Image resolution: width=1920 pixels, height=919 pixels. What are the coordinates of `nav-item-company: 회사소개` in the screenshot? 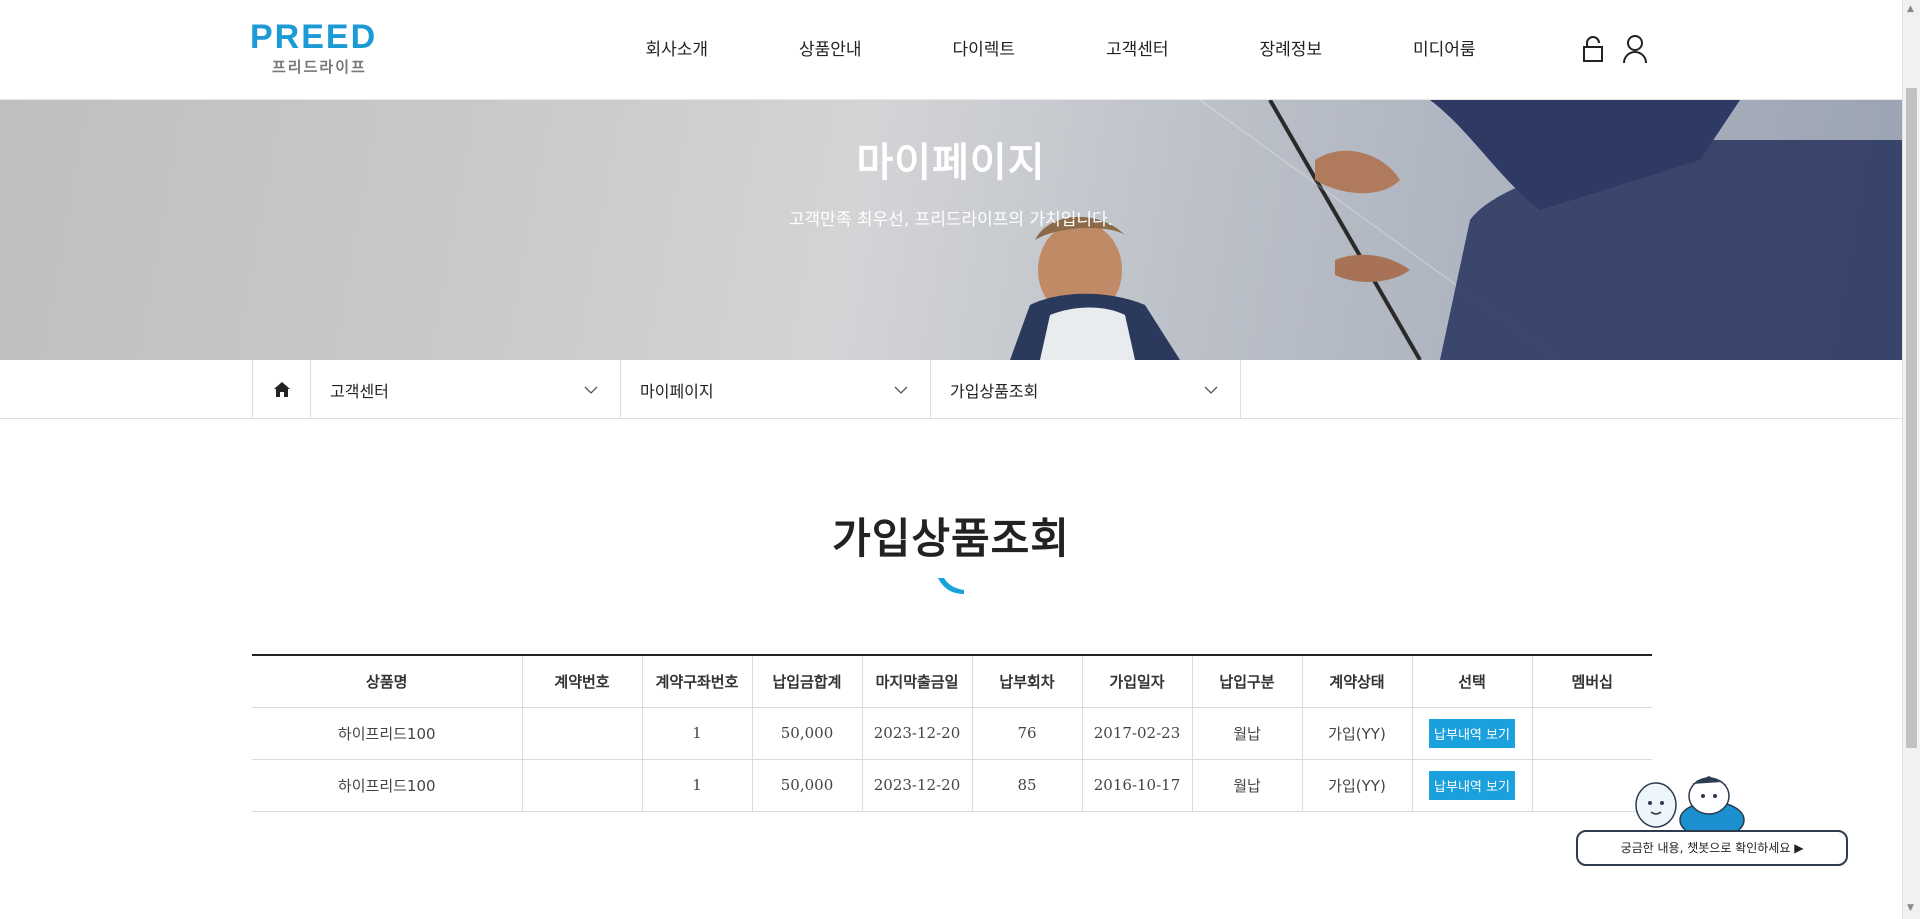 It's located at (677, 50).